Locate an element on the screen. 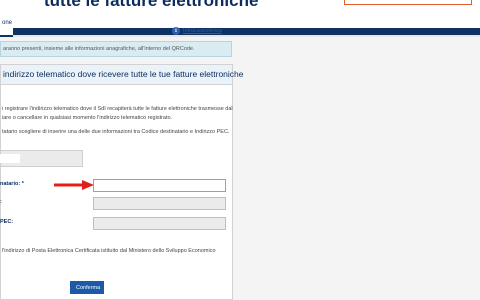 The width and height of the screenshot is (480, 300). info-assistance-label: Info&assistenza is located at coordinates (202, 31).